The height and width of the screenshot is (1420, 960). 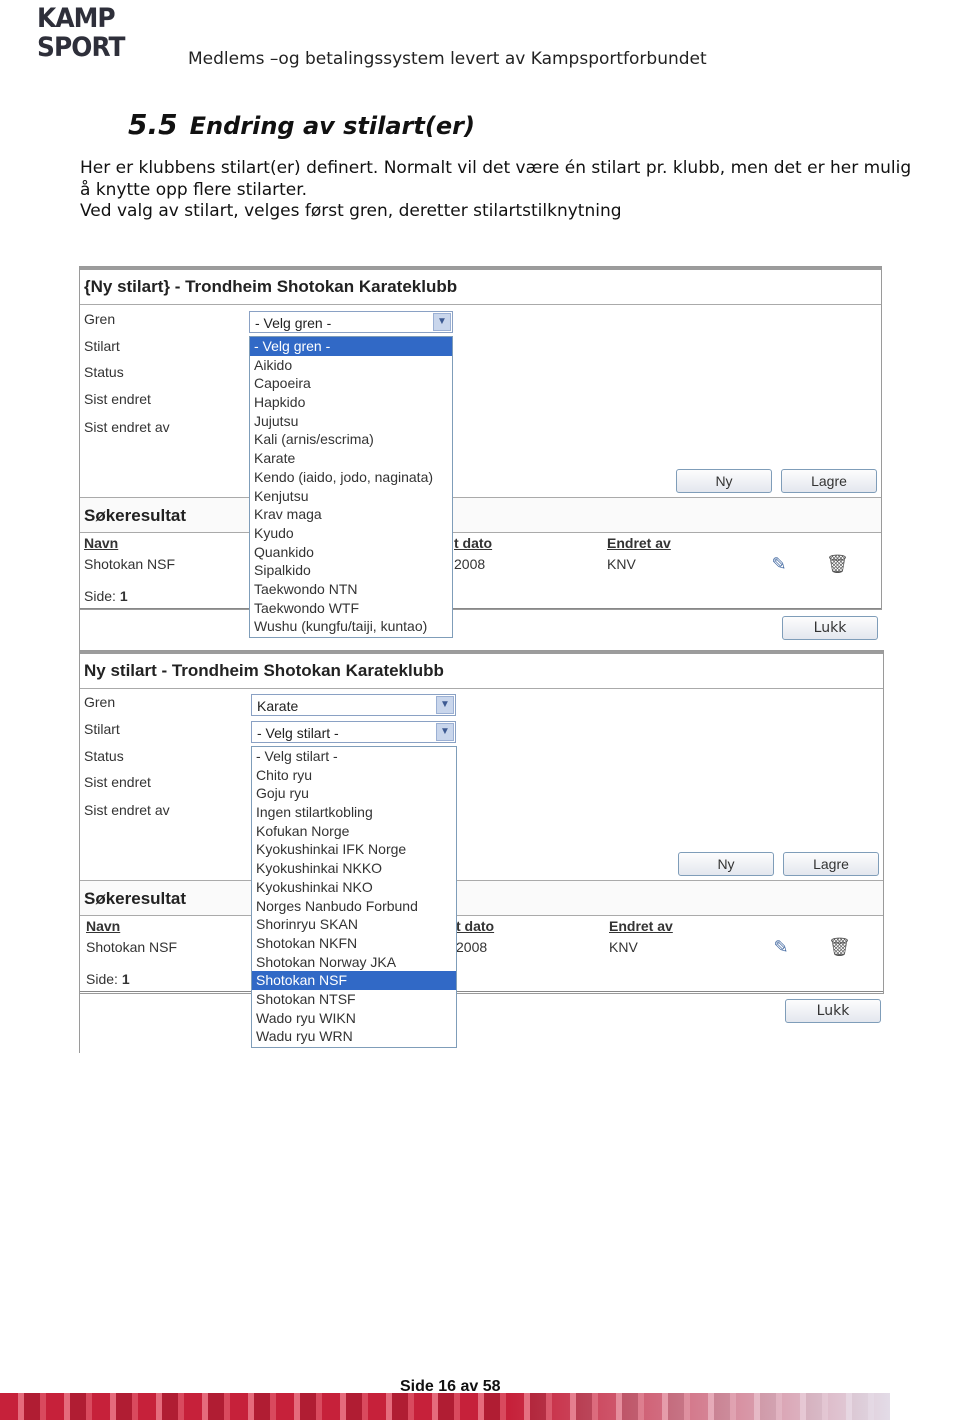 What do you see at coordinates (354, 1036) in the screenshot?
I see `dropdown-option: Wadu ryu WRN` at bounding box center [354, 1036].